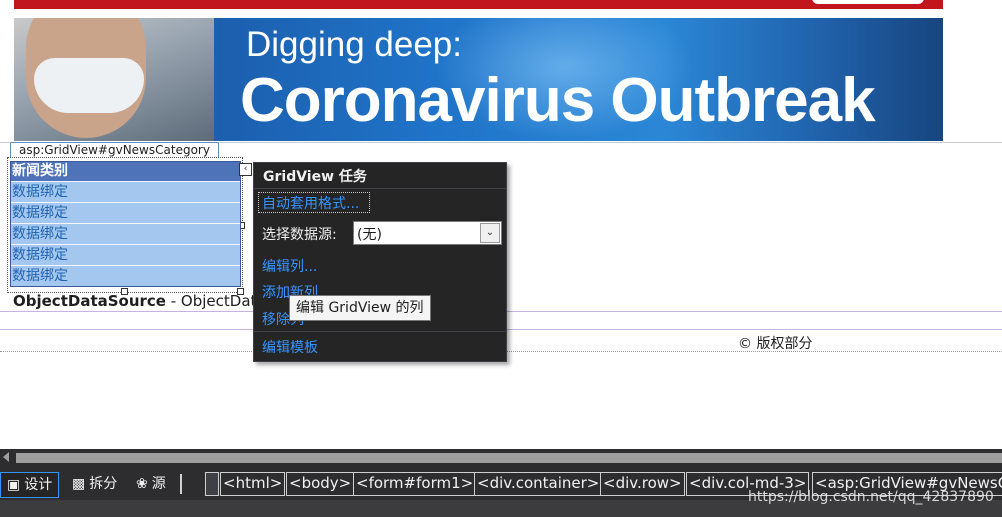 The image size is (1002, 517). I want to click on source-view-label: 源, so click(158, 484).